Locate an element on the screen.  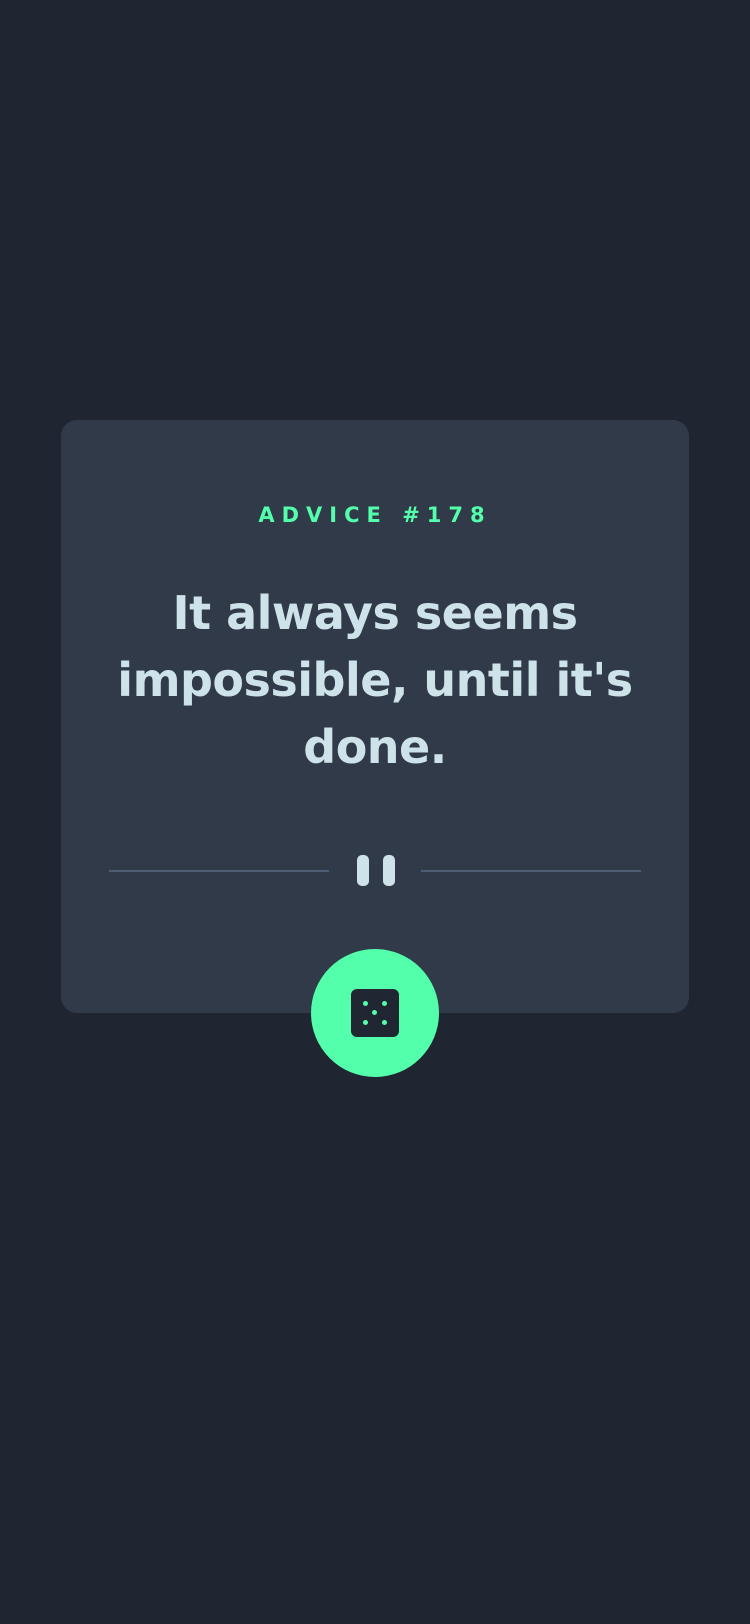
pause-bar-left is located at coordinates (363, 870).